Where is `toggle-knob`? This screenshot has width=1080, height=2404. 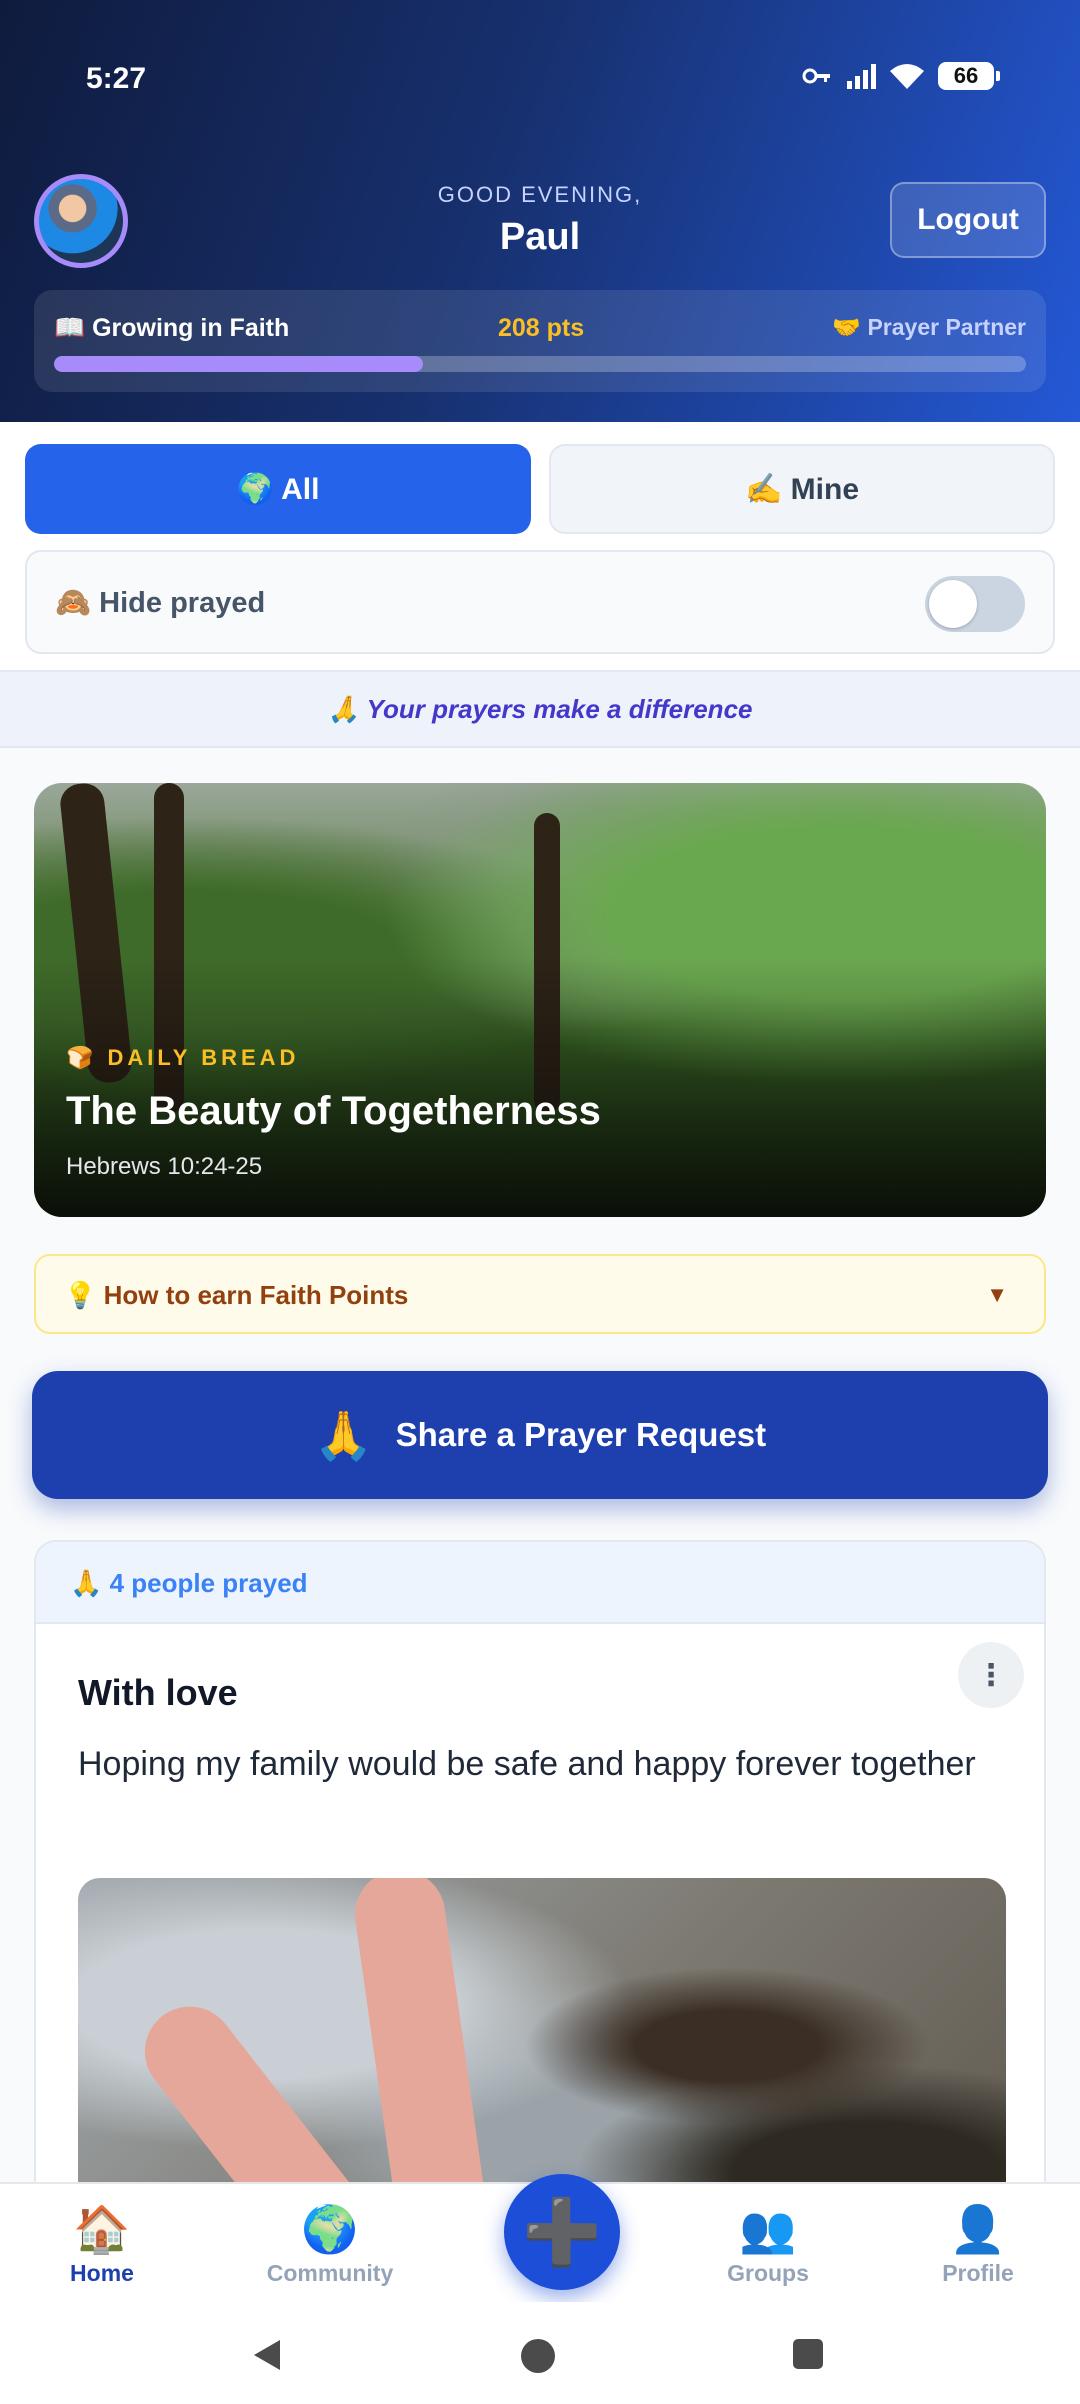
toggle-knob is located at coordinates (953, 604).